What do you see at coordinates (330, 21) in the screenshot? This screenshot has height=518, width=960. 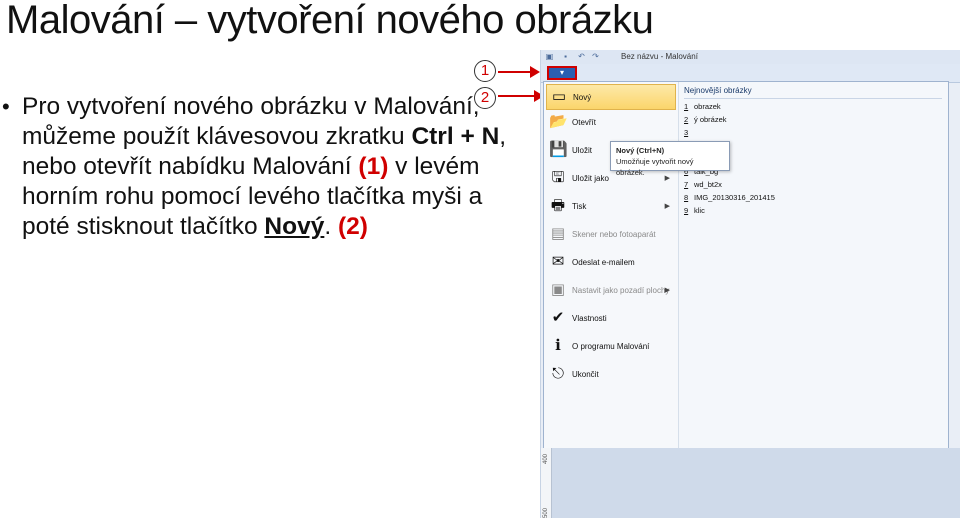 I see `slide-title: Malování – vytvoření nového obrázku` at bounding box center [330, 21].